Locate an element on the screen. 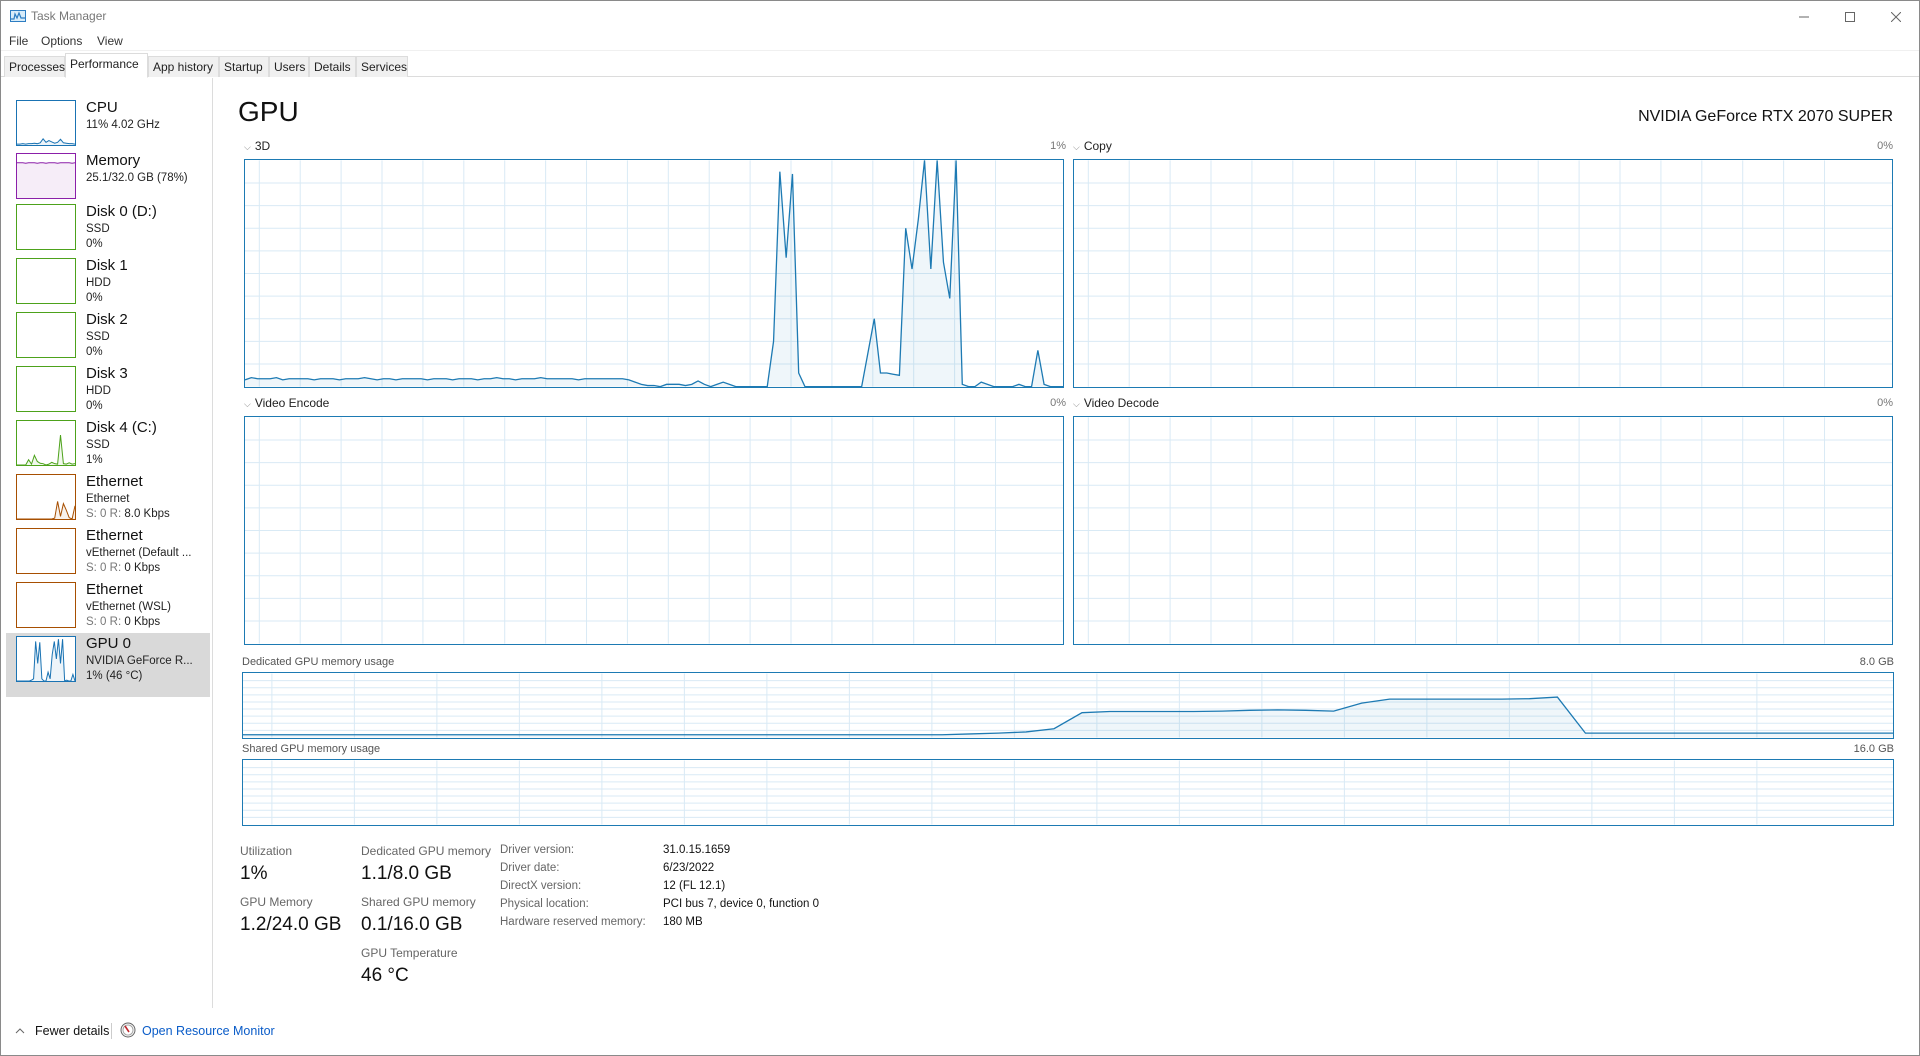  utilization-value: 1% is located at coordinates (254, 873).